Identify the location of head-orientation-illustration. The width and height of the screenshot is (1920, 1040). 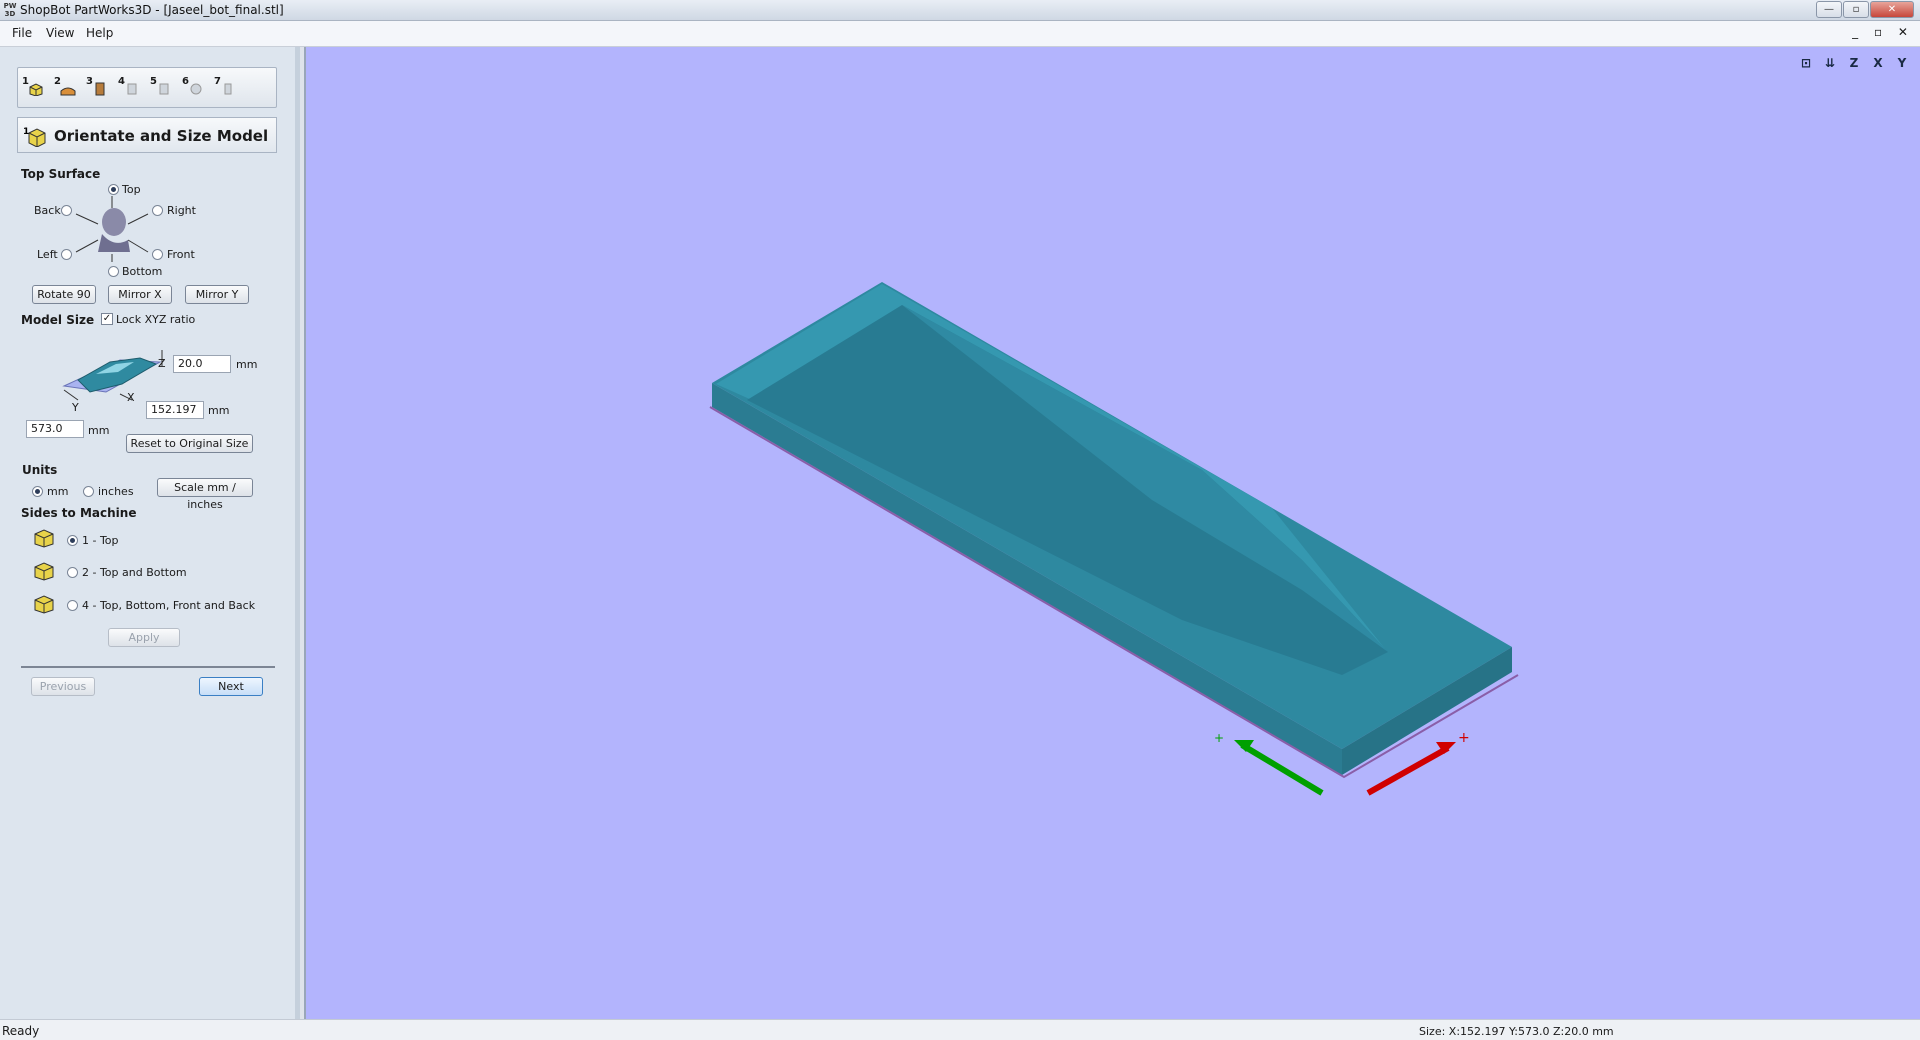
(112, 229).